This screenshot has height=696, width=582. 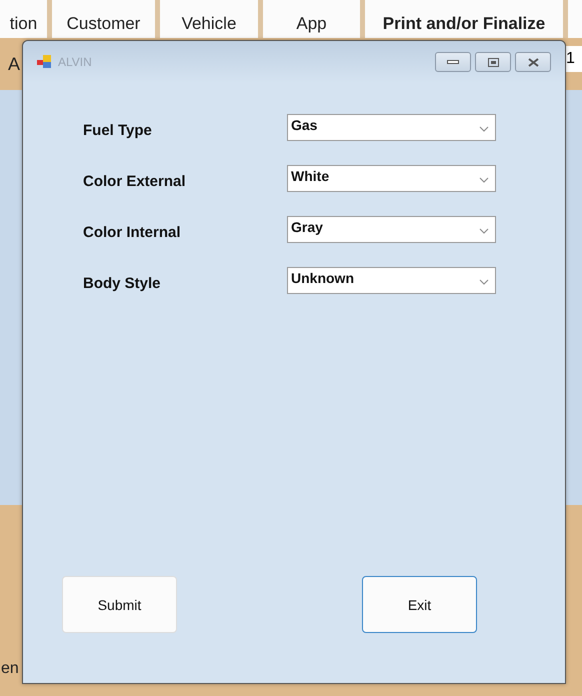 I want to click on minimize-icon, so click(x=453, y=62).